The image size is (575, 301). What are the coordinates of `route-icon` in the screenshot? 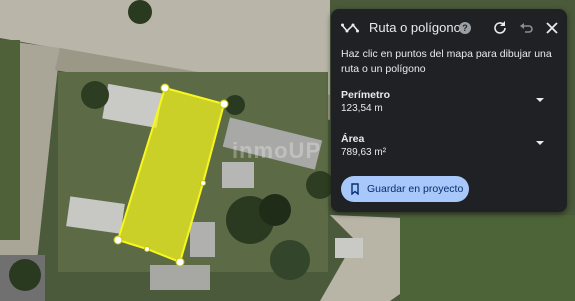 It's located at (350, 28).